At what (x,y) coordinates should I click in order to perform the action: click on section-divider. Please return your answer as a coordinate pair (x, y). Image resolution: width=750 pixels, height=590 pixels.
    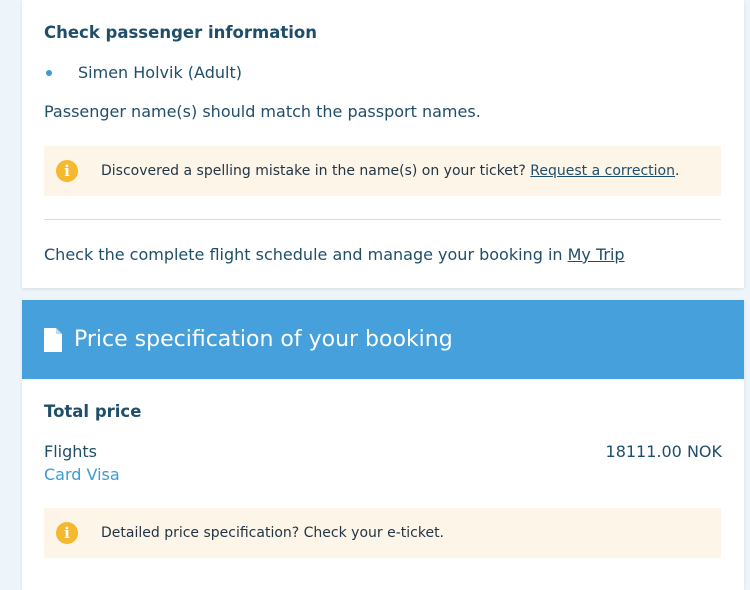
    Looking at the image, I should click on (382, 219).